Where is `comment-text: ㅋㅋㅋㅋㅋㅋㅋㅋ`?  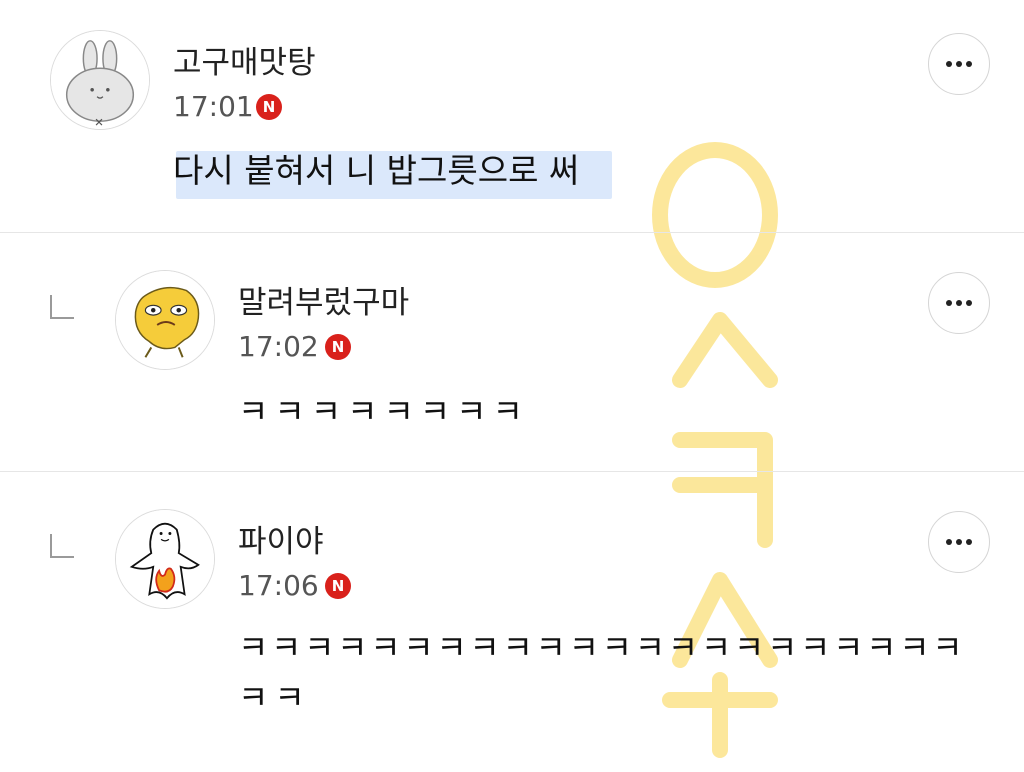 comment-text: ㅋㅋㅋㅋㅋㅋㅋㅋ is located at coordinates (383, 411).